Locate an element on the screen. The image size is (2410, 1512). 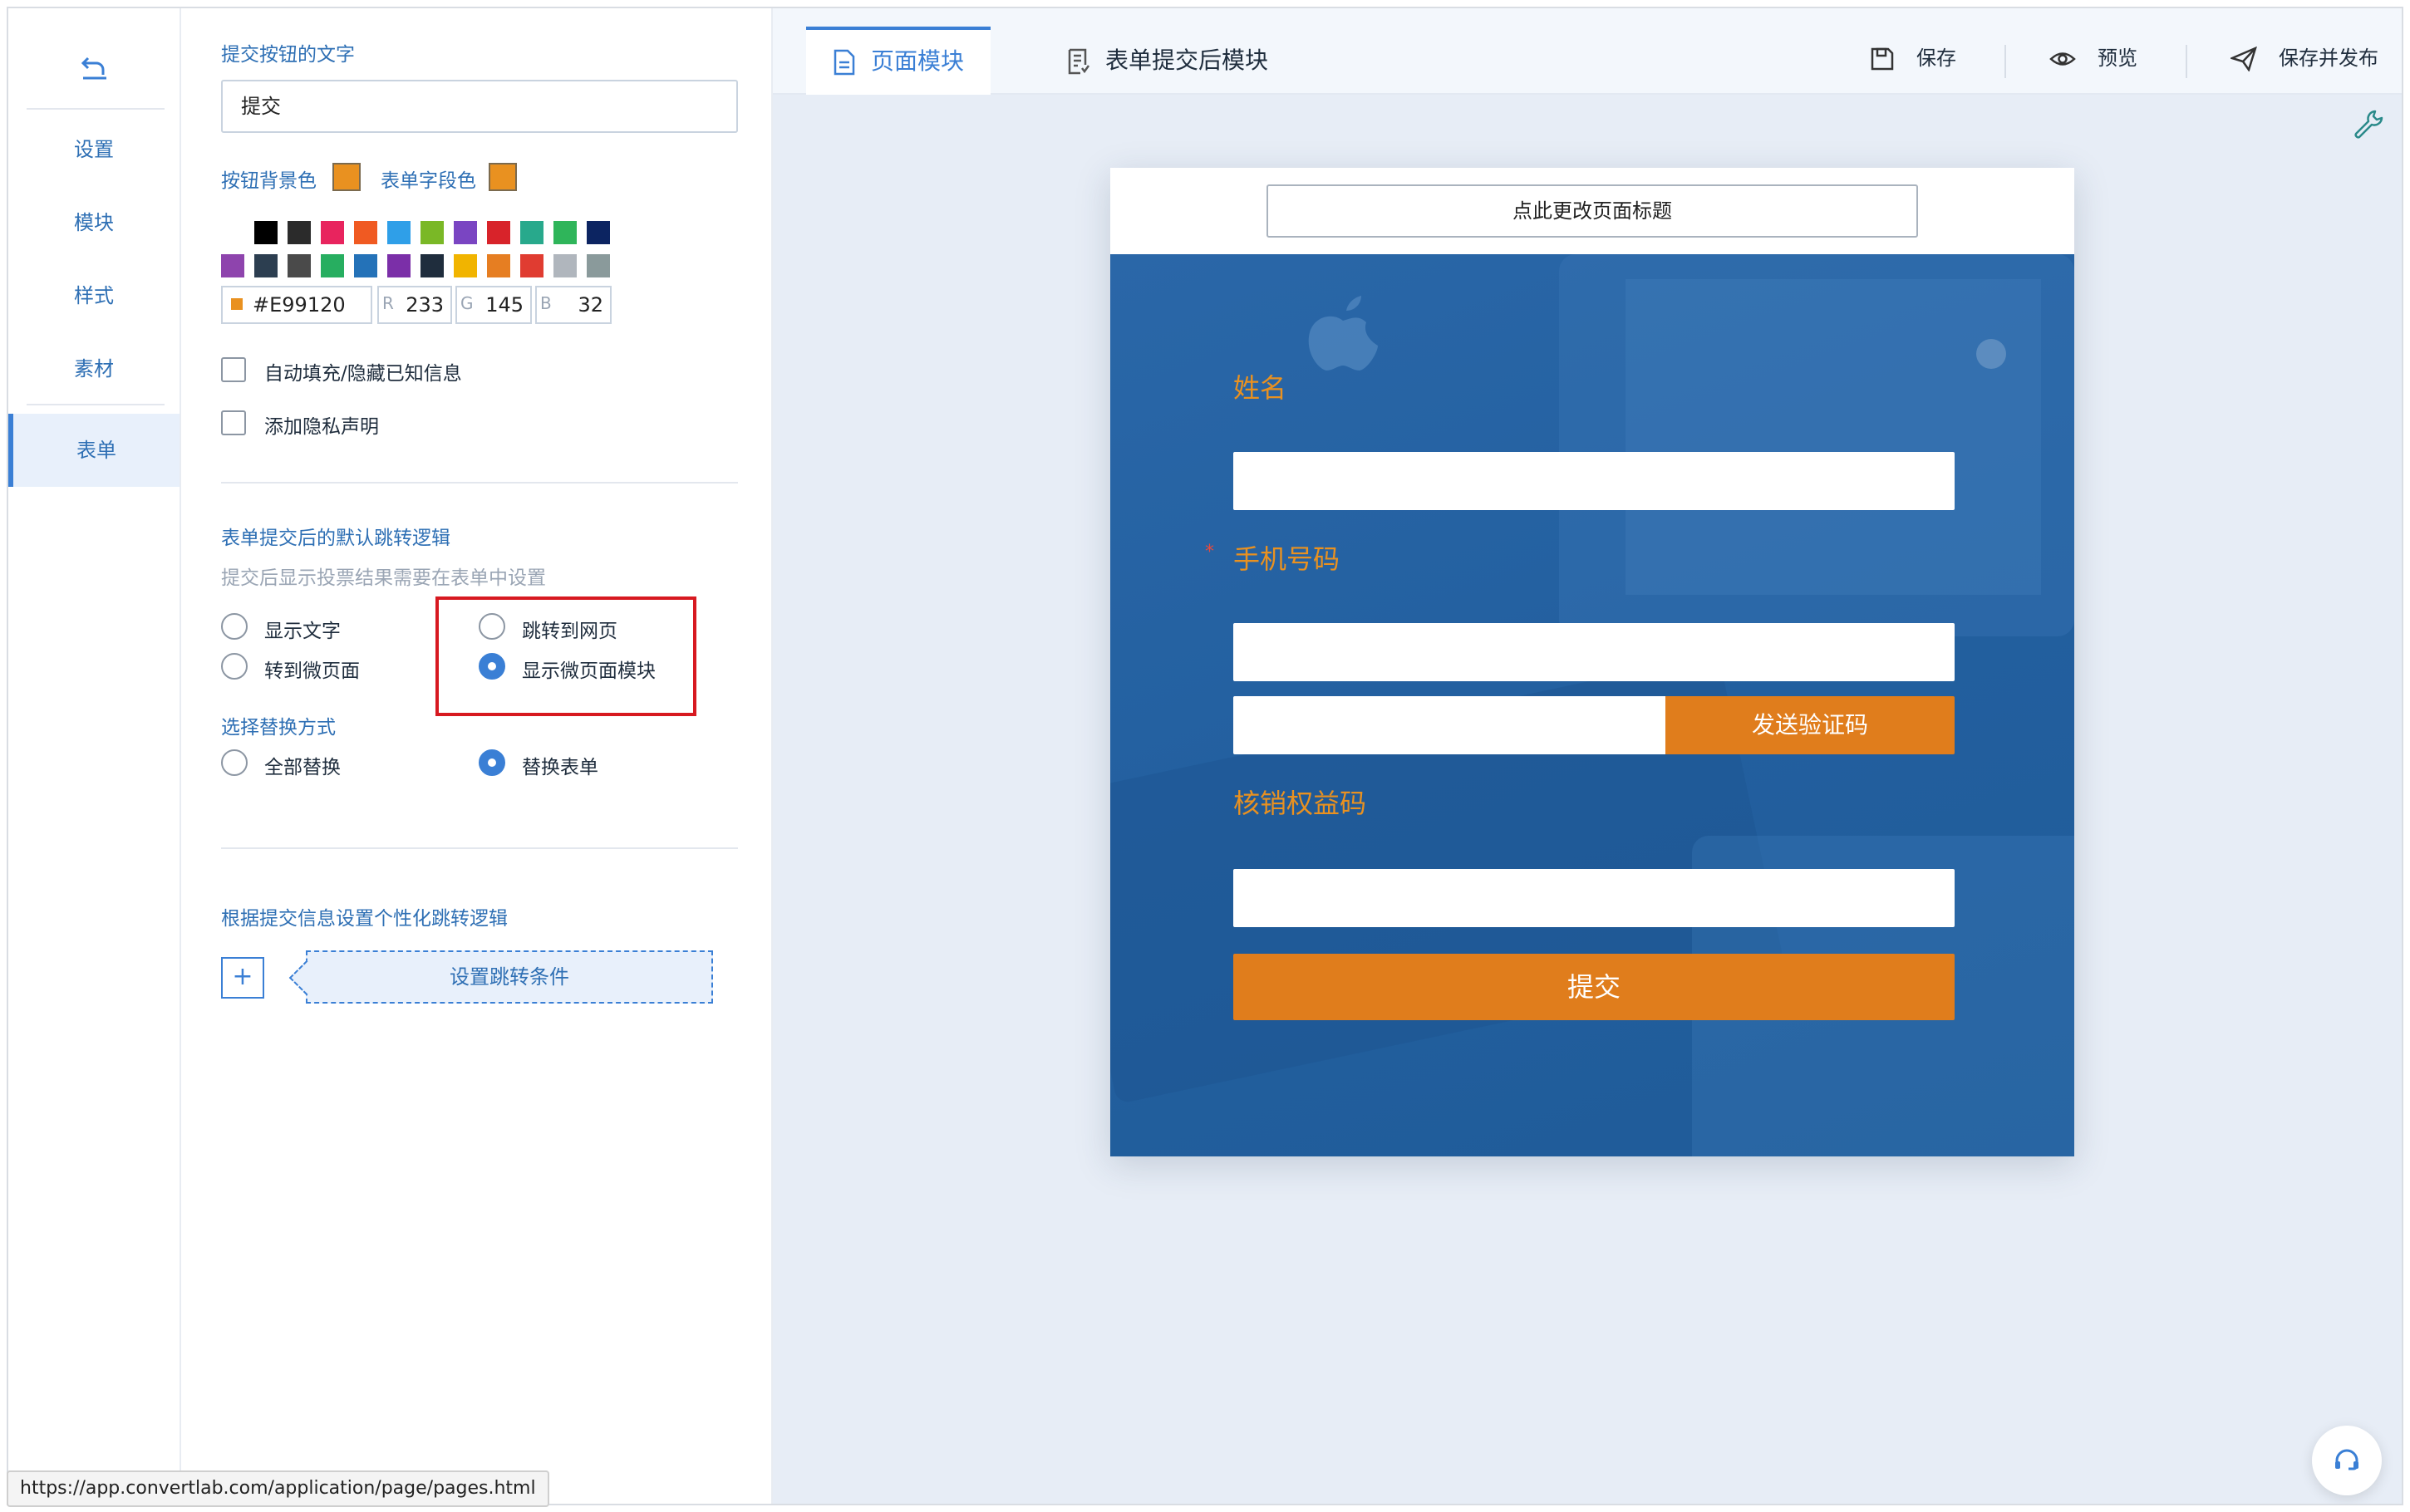
help-button is located at coordinates (2347, 1461).